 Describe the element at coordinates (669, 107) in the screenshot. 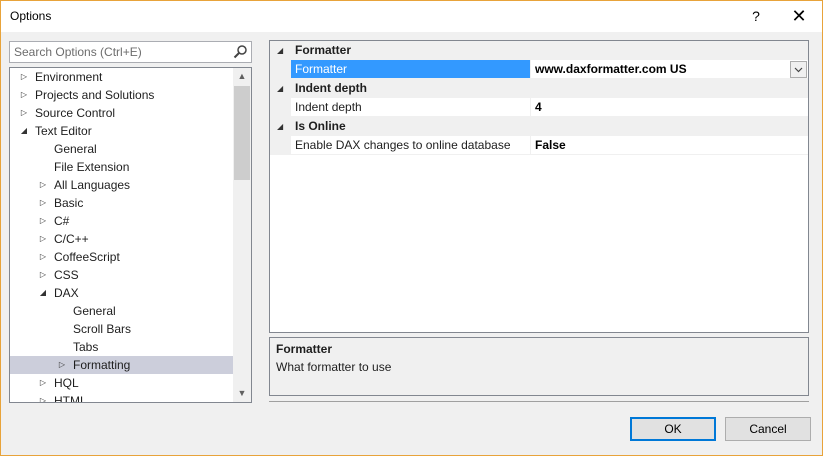

I see `property-value: 4` at that location.